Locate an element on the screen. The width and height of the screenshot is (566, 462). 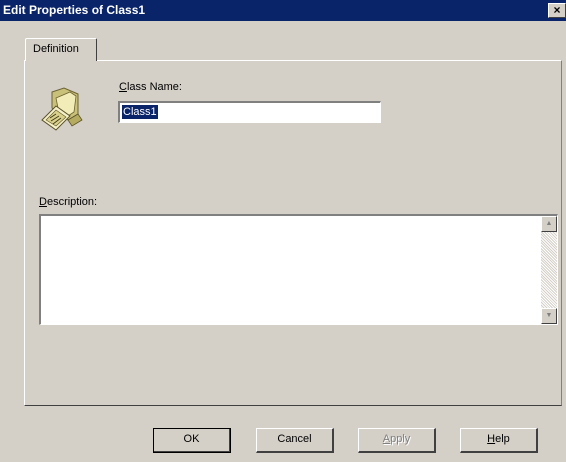
title-bar: Edit Properties of Class1 × is located at coordinates (283, 10).